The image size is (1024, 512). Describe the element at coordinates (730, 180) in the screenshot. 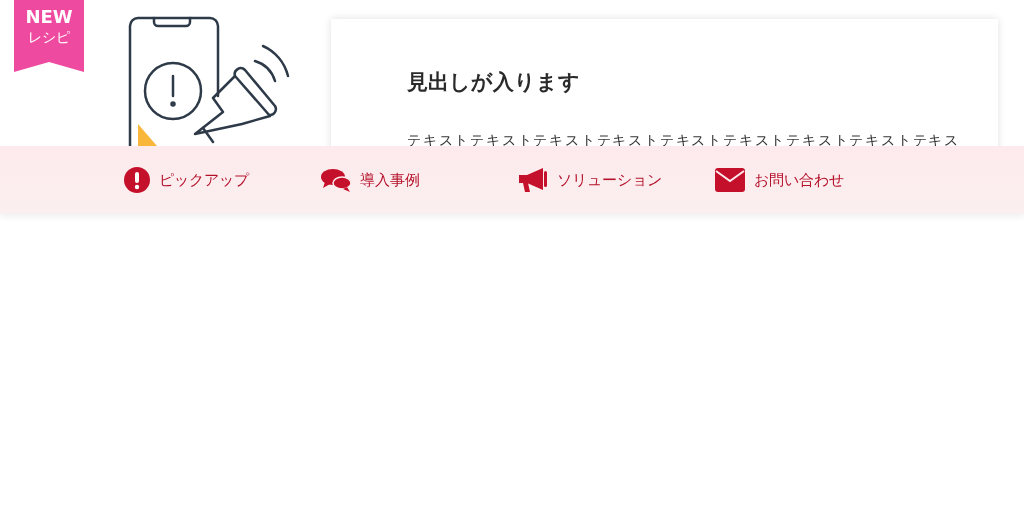

I see `mail-icon` at that location.